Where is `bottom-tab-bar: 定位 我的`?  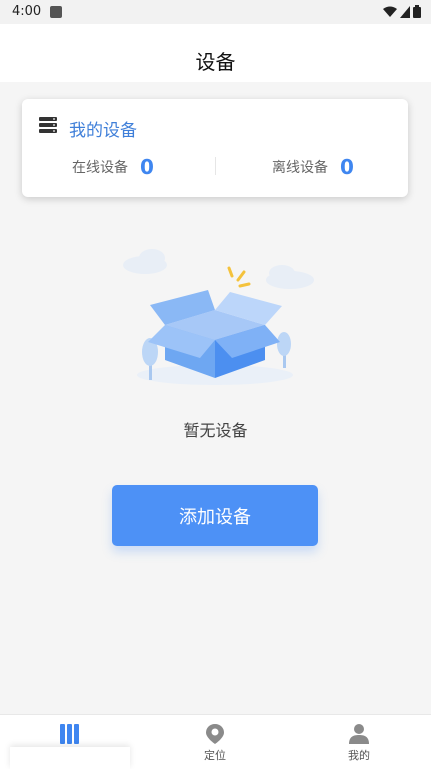
bottom-tab-bar: 定位 我的 is located at coordinates (215, 741).